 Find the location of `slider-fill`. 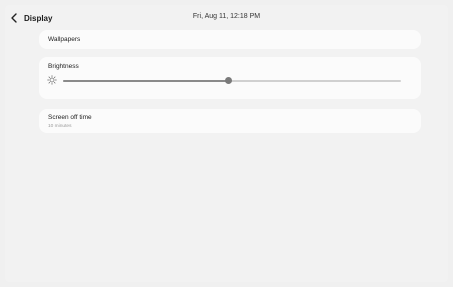

slider-fill is located at coordinates (146, 81).